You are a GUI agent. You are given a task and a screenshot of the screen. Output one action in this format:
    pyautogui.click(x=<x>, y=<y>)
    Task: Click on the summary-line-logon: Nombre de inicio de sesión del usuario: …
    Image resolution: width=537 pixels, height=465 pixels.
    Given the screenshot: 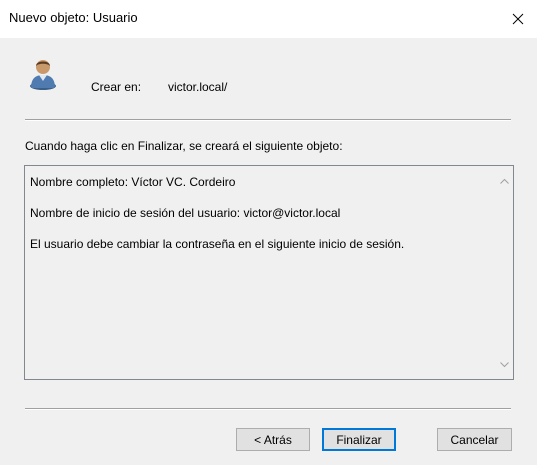 What is the action you would take?
    pyautogui.click(x=185, y=213)
    